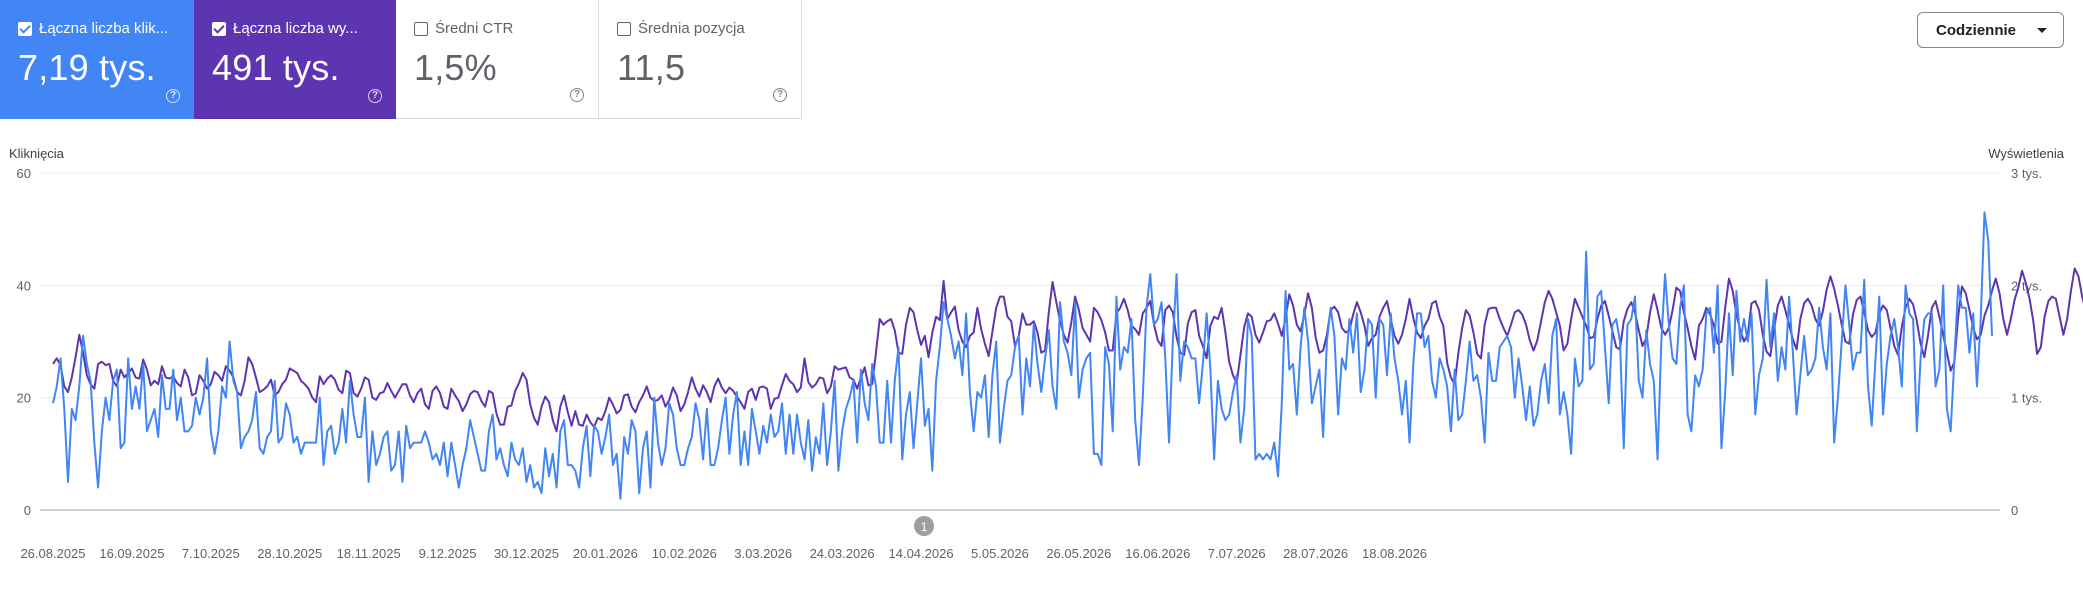  I want to click on x-tick-label: 30.12.2025, so click(526, 553).